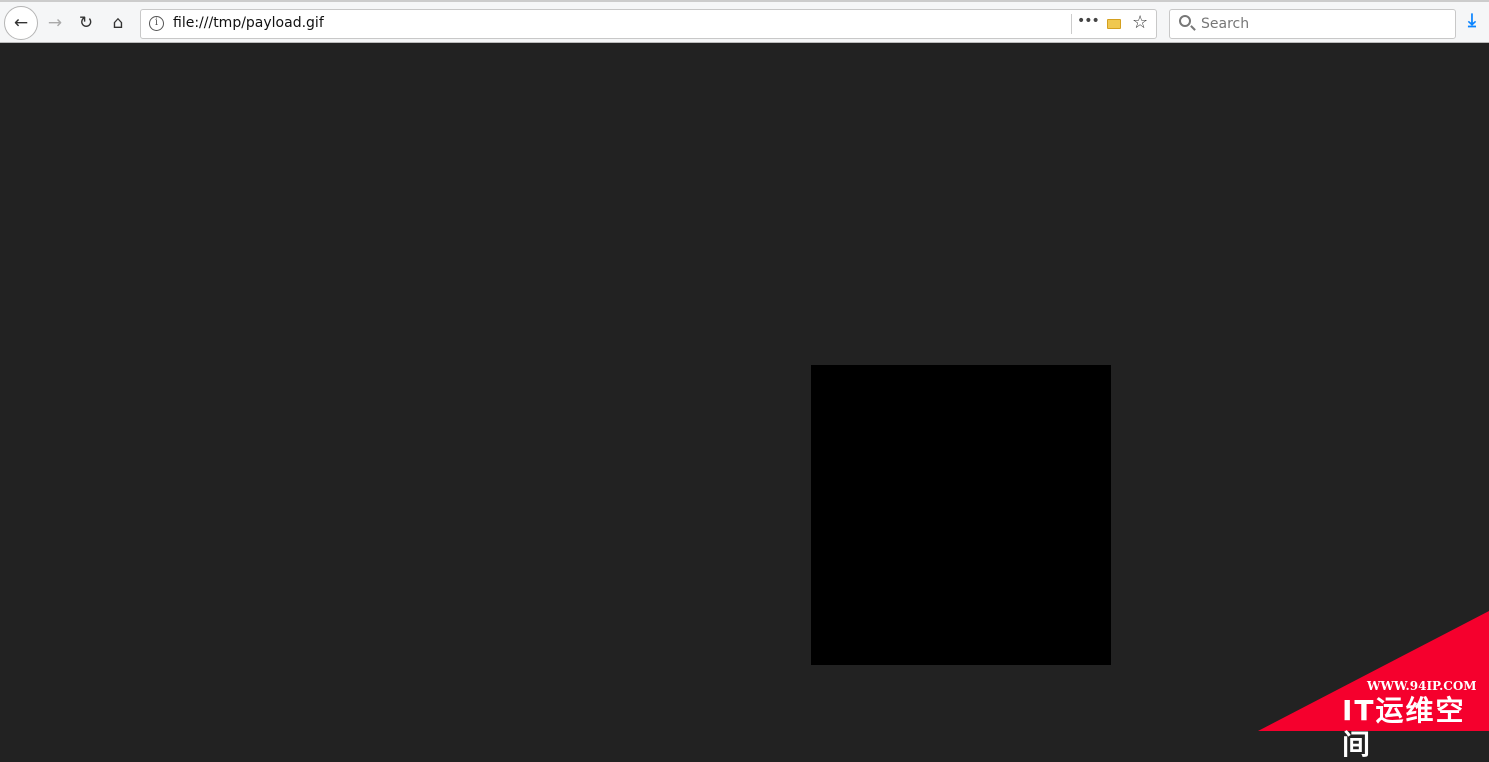  Describe the element at coordinates (1071, 24) in the screenshot. I see `divider` at that location.